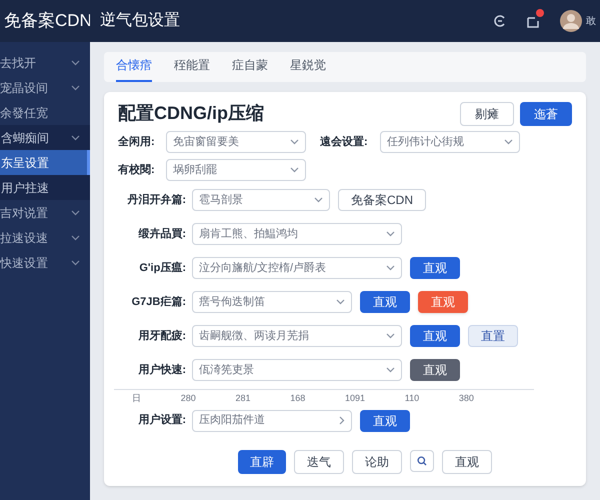  Describe the element at coordinates (192, 69) in the screenshot. I see `tab: 秷能置` at that location.